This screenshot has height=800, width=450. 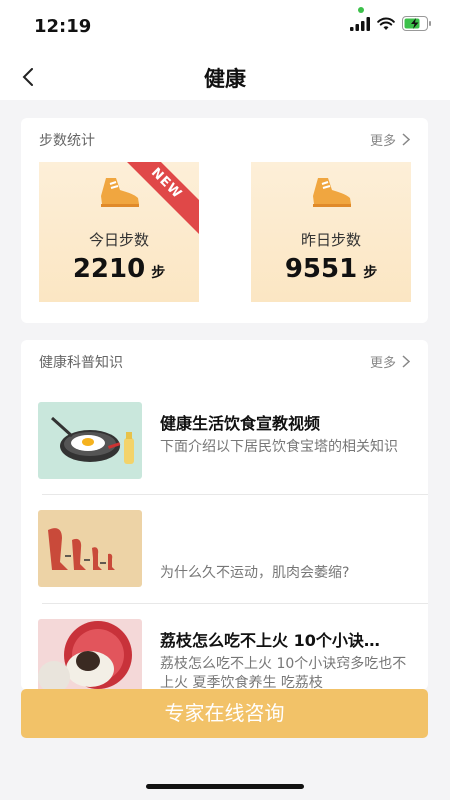 What do you see at coordinates (118, 240) in the screenshot?
I see `today-steps-label: 今日步数` at bounding box center [118, 240].